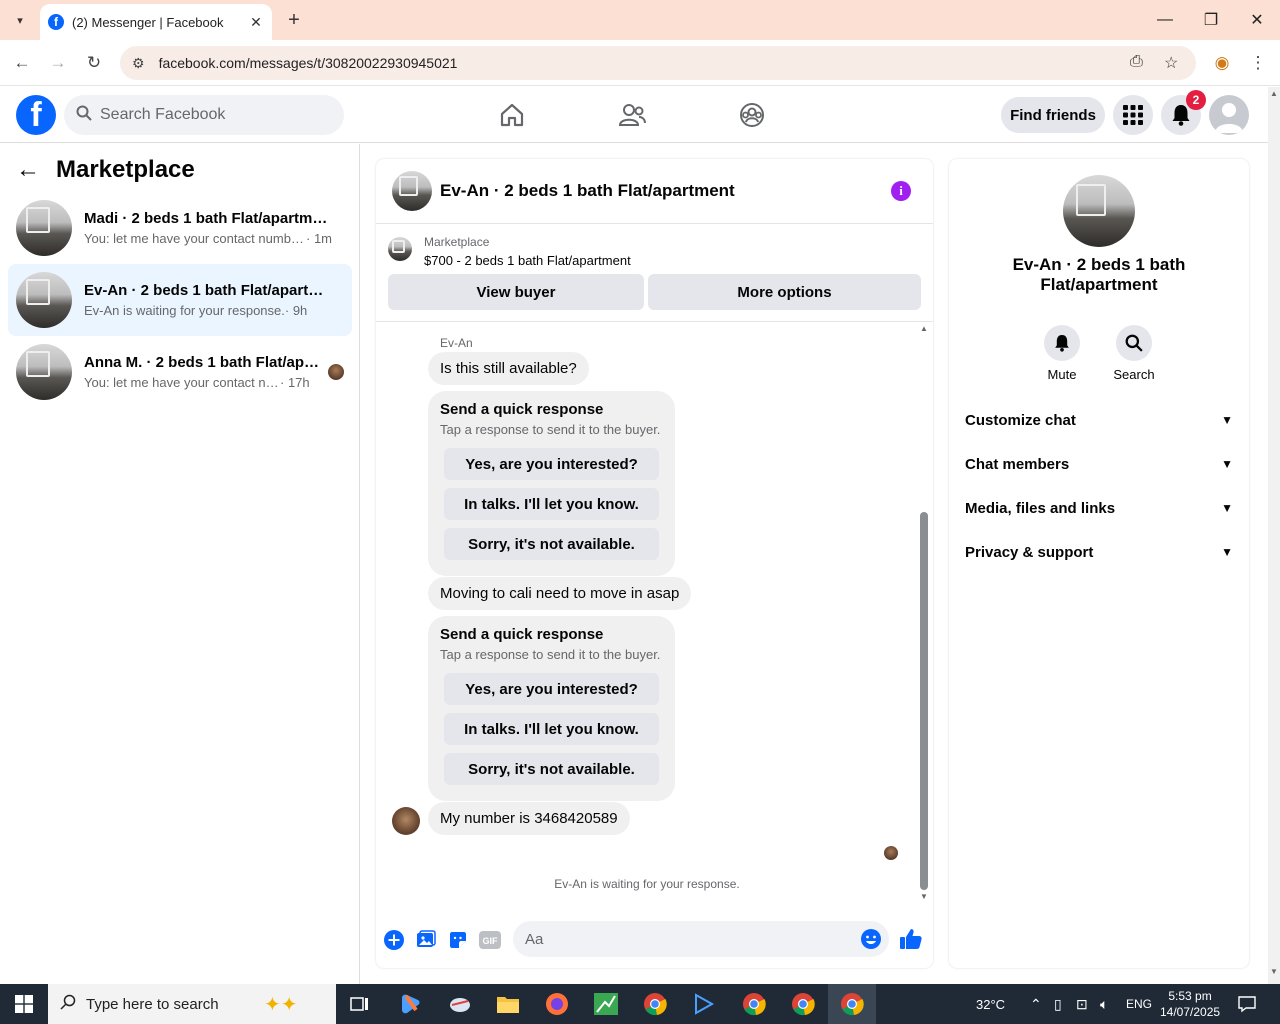  I want to click on language-indicator: ENG, so click(1139, 1004).